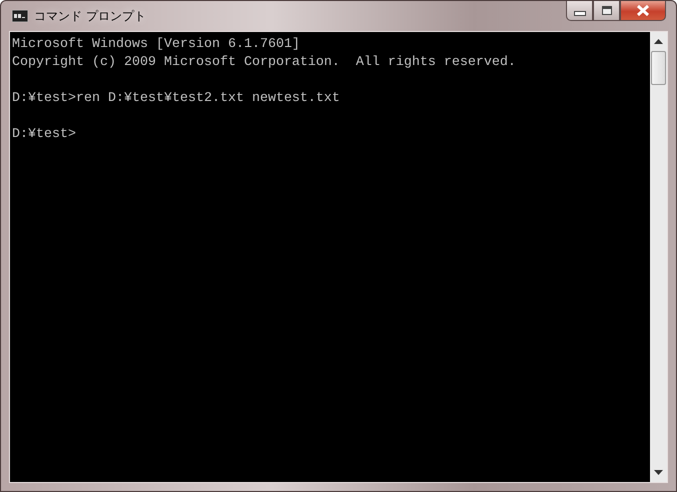 This screenshot has width=677, height=492. I want to click on scrollbar, so click(658, 257).